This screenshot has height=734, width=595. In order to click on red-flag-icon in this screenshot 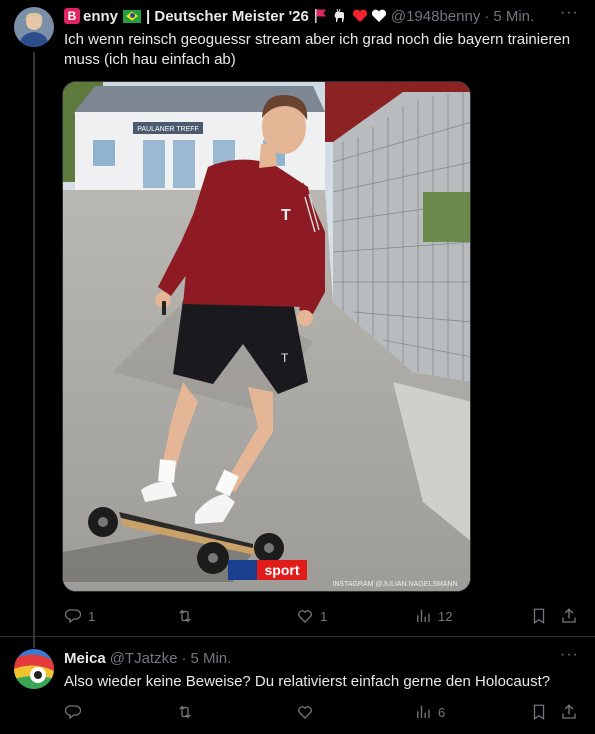, I will do `click(320, 16)`.